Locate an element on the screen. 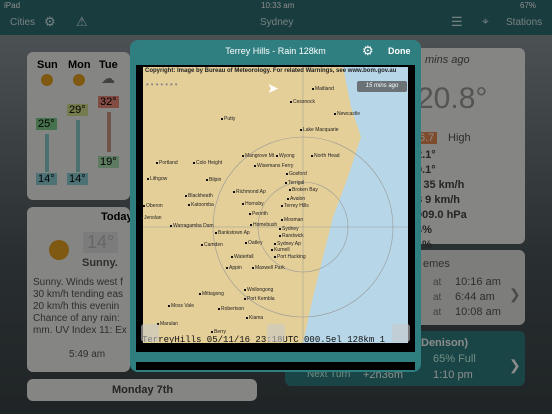 This screenshot has width=552, height=414. place-label: Port Kembla is located at coordinates (259, 299).